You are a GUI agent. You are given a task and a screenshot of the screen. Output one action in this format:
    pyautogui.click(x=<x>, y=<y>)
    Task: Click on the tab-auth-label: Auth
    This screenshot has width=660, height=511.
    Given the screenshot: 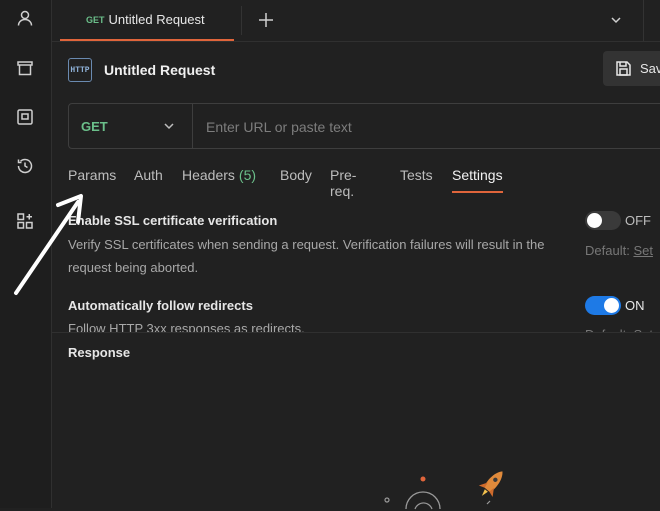 What is the action you would take?
    pyautogui.click(x=148, y=175)
    